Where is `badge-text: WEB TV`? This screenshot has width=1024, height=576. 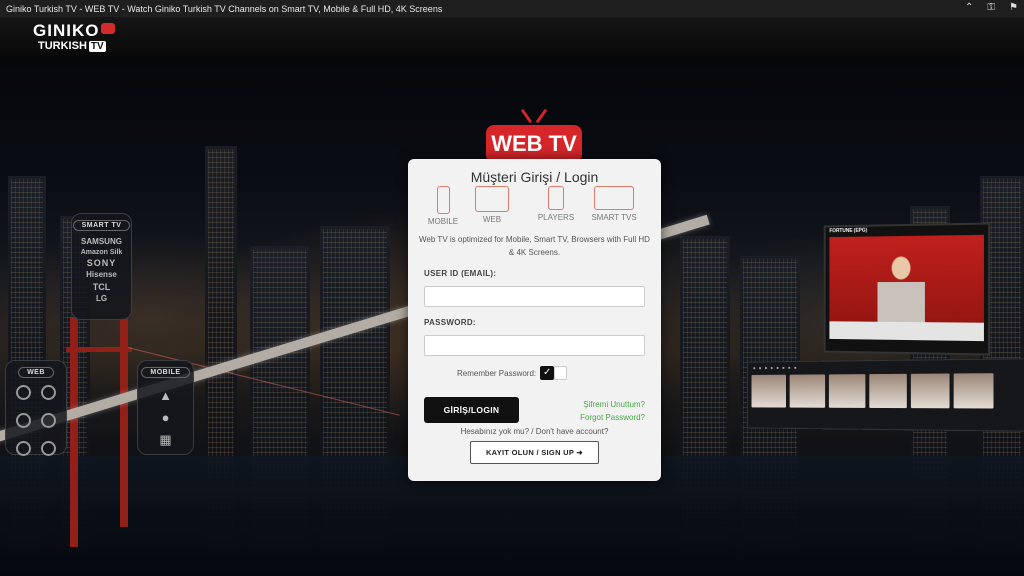 badge-text: WEB TV is located at coordinates (534, 144).